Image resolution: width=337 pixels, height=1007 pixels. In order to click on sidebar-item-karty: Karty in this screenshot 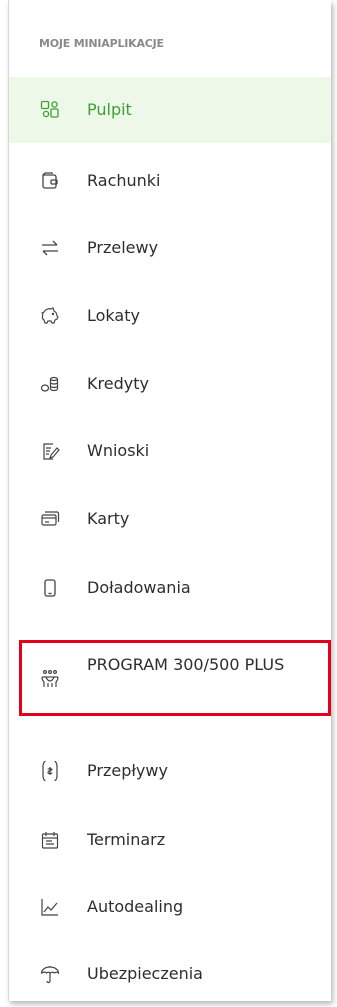, I will do `click(170, 519)`.